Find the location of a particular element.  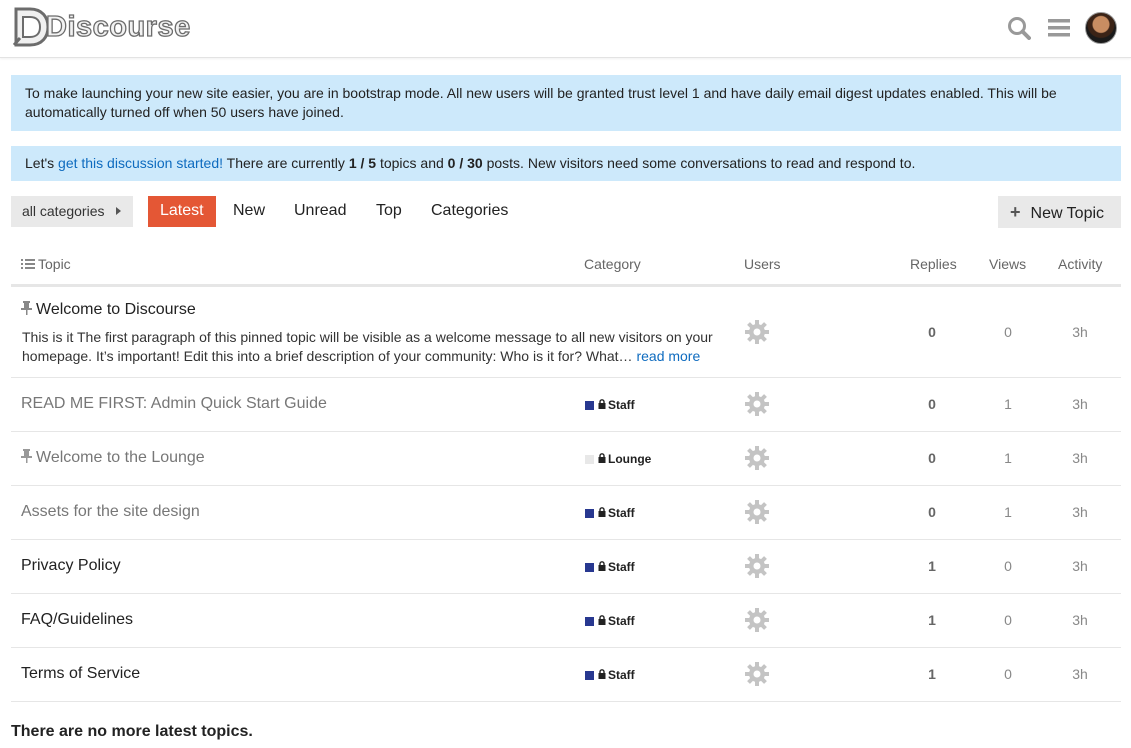

banner-text-mid: There are currently is located at coordinates (286, 163).